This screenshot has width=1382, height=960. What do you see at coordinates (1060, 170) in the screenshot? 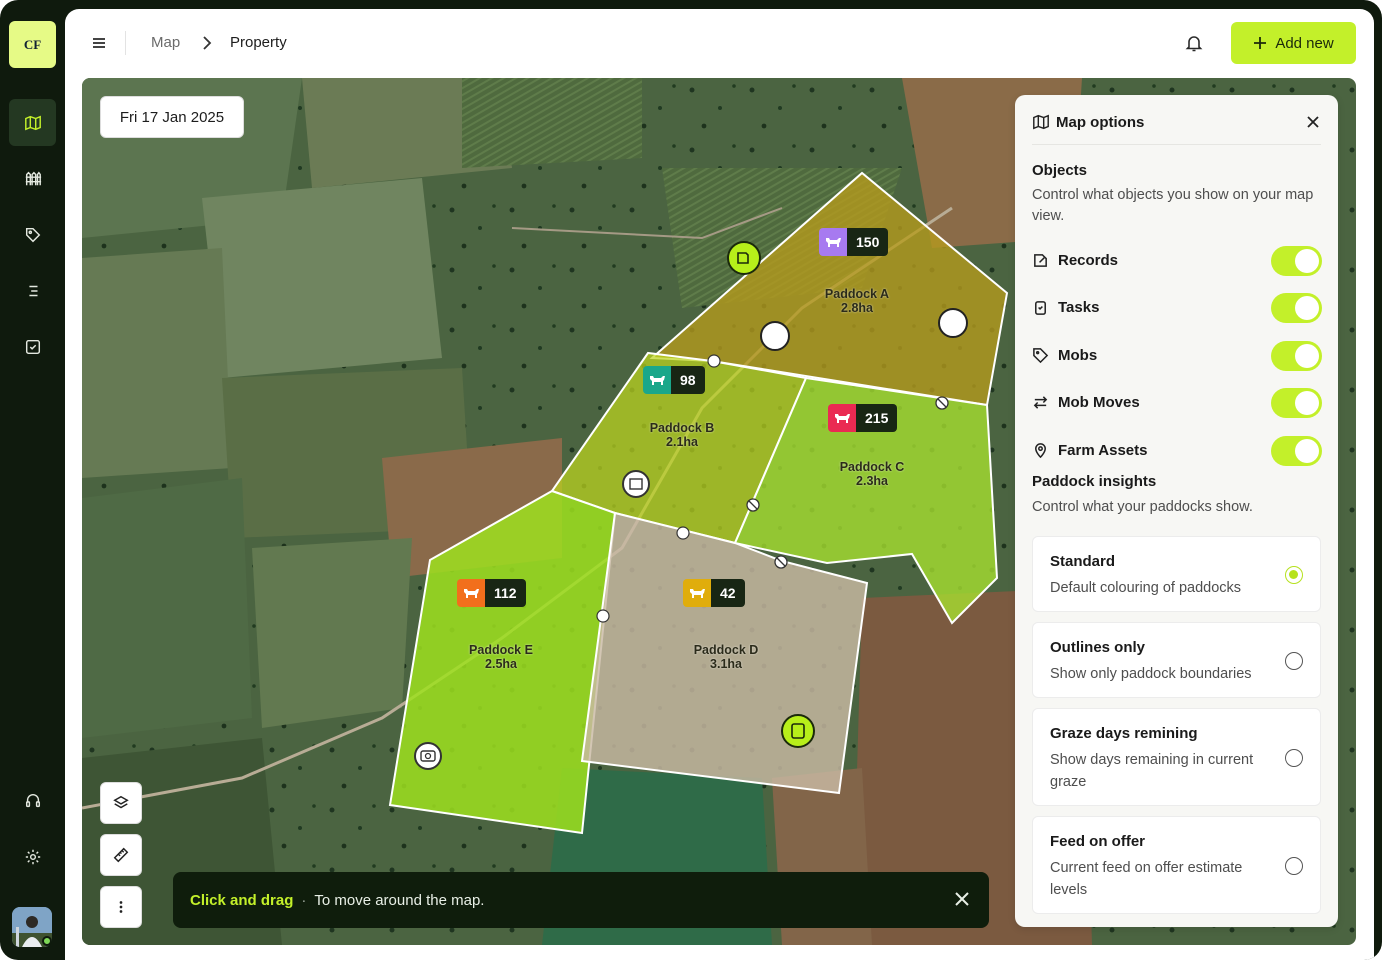
I see `objects-title: Objects` at bounding box center [1060, 170].